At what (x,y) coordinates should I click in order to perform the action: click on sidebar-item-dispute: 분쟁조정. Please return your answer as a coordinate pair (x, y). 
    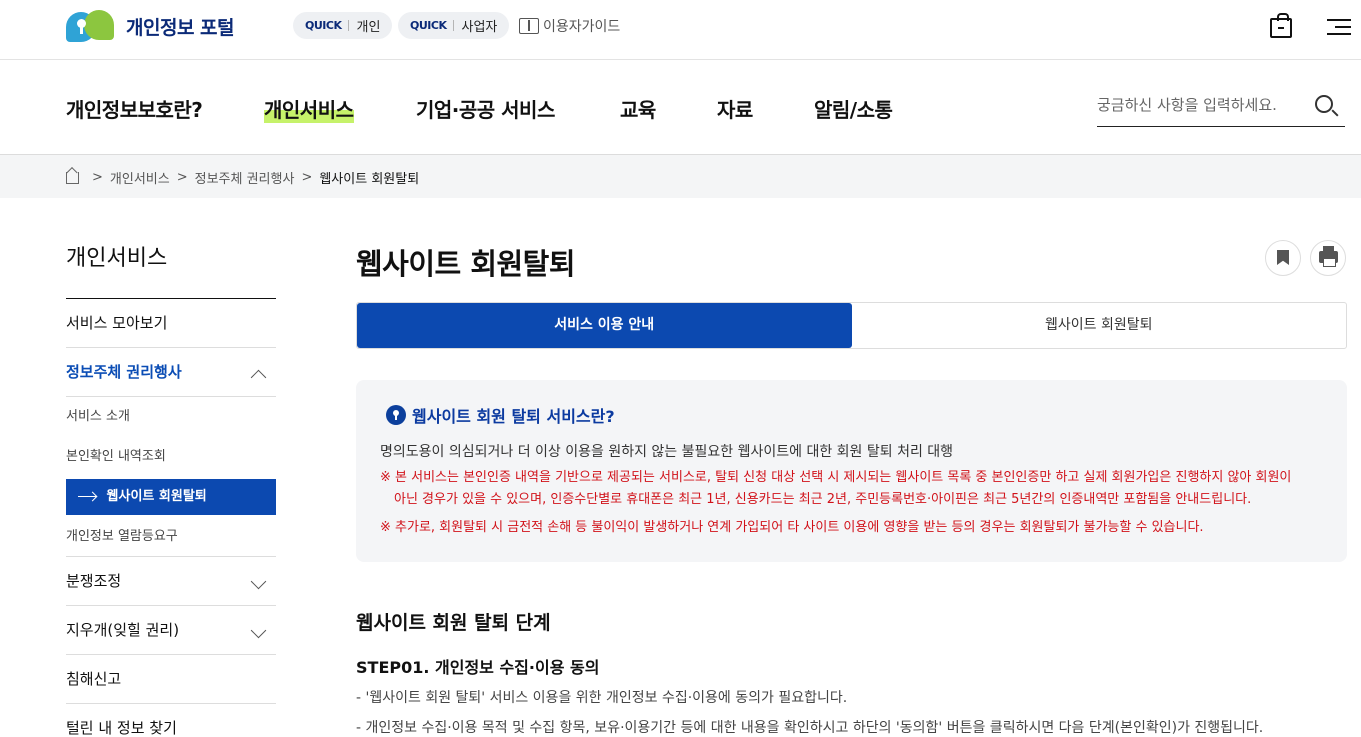
    Looking at the image, I should click on (171, 581).